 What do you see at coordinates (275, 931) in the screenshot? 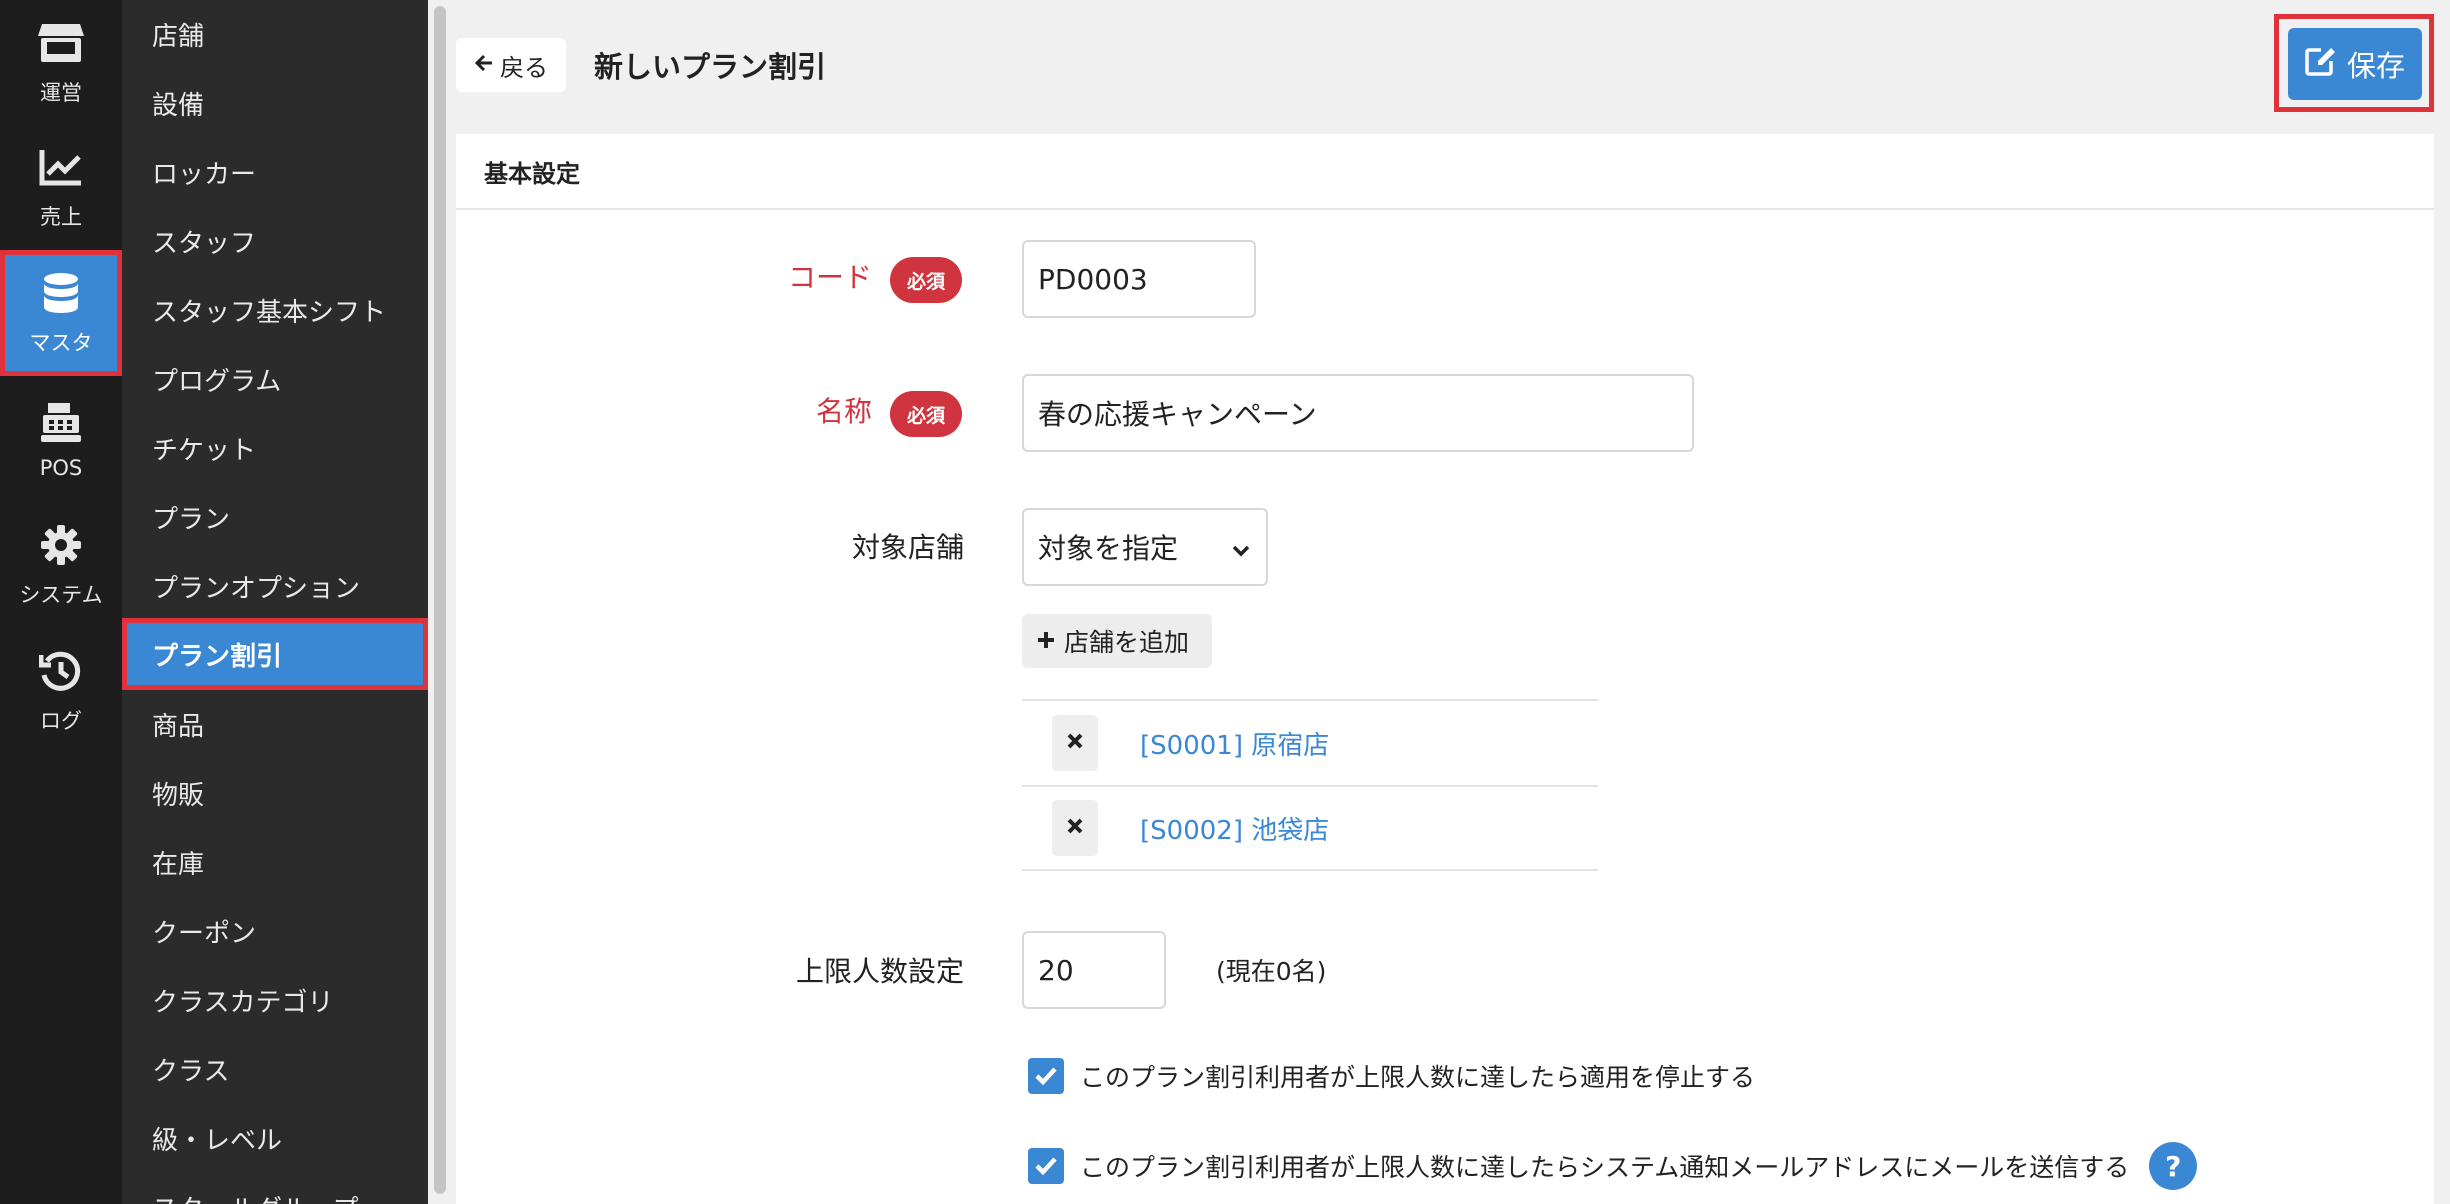
I see `nav-item-coupons: クーポン` at bounding box center [275, 931].